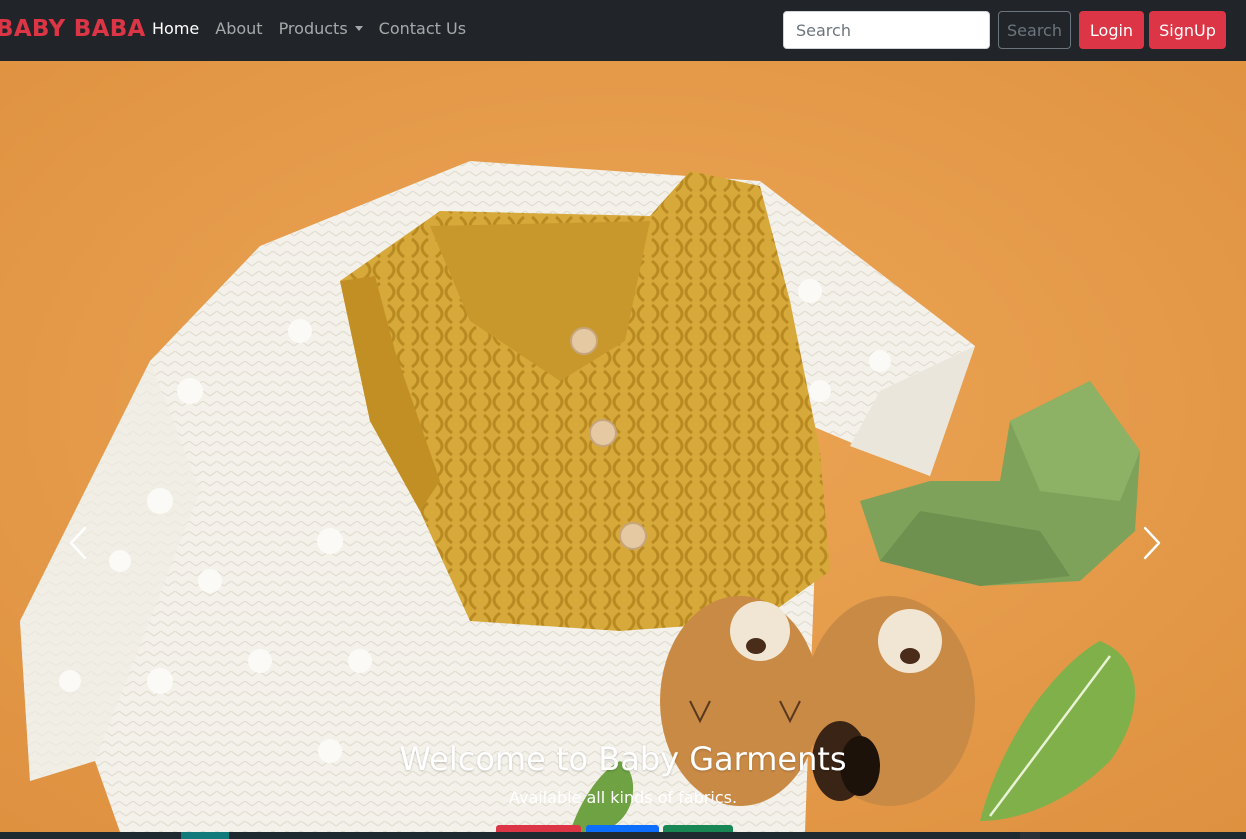  I want to click on nav-link-products: Products, so click(321, 28).